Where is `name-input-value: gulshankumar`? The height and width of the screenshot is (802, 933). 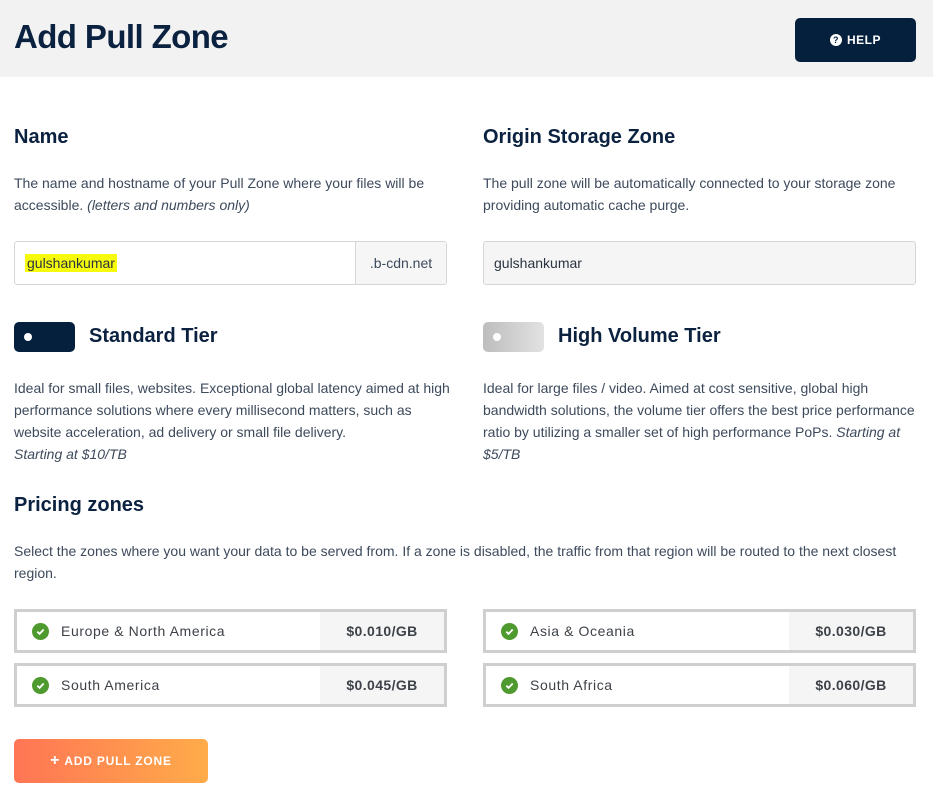 name-input-value: gulshankumar is located at coordinates (71, 263).